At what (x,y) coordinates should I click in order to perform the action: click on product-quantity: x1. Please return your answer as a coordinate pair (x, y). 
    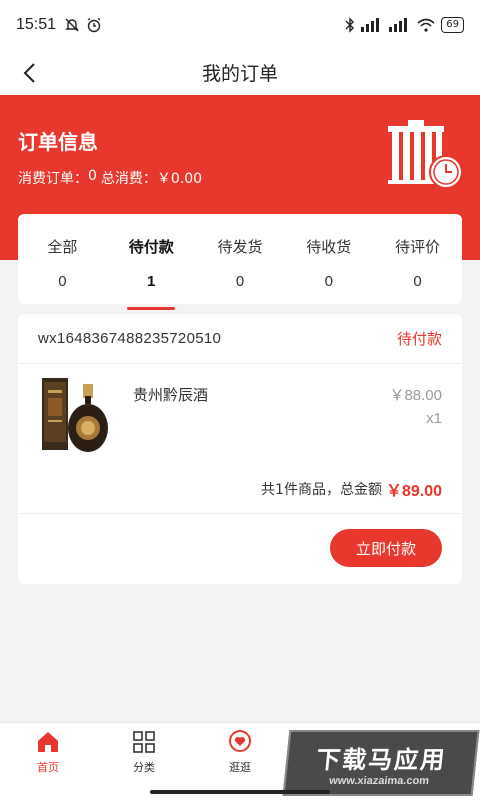
    Looking at the image, I should click on (434, 418).